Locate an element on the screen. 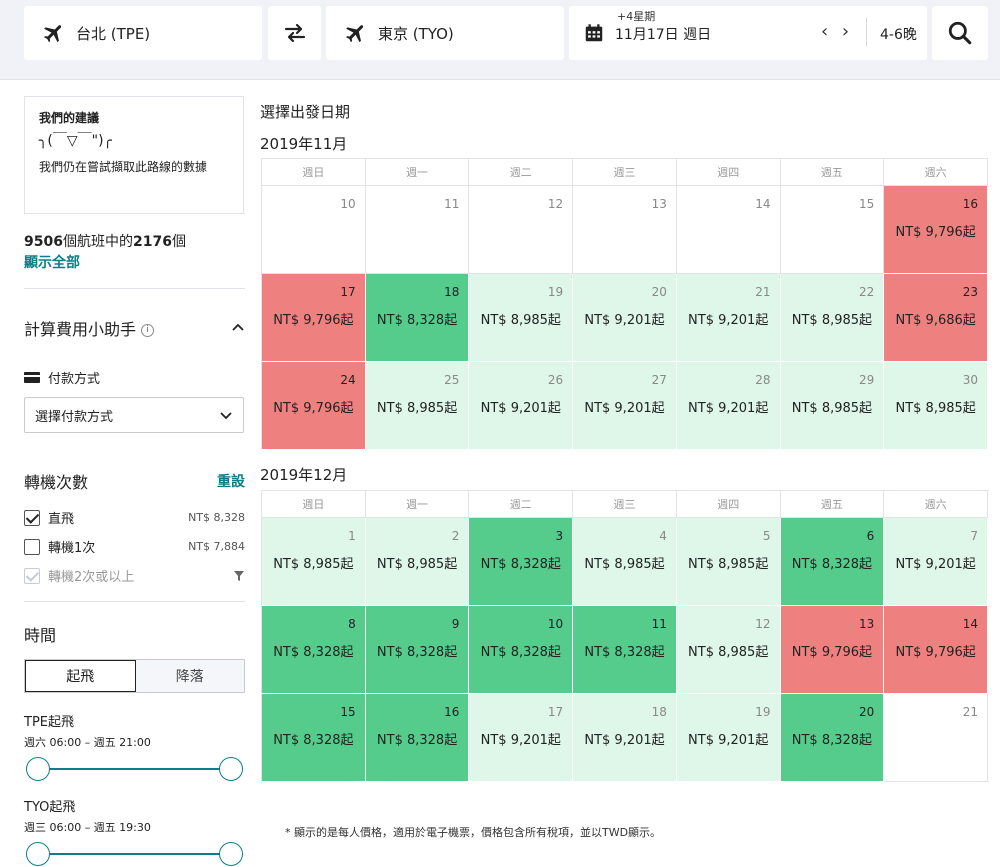  day-cell: 18 NT$ 8,328起 is located at coordinates (417, 318).